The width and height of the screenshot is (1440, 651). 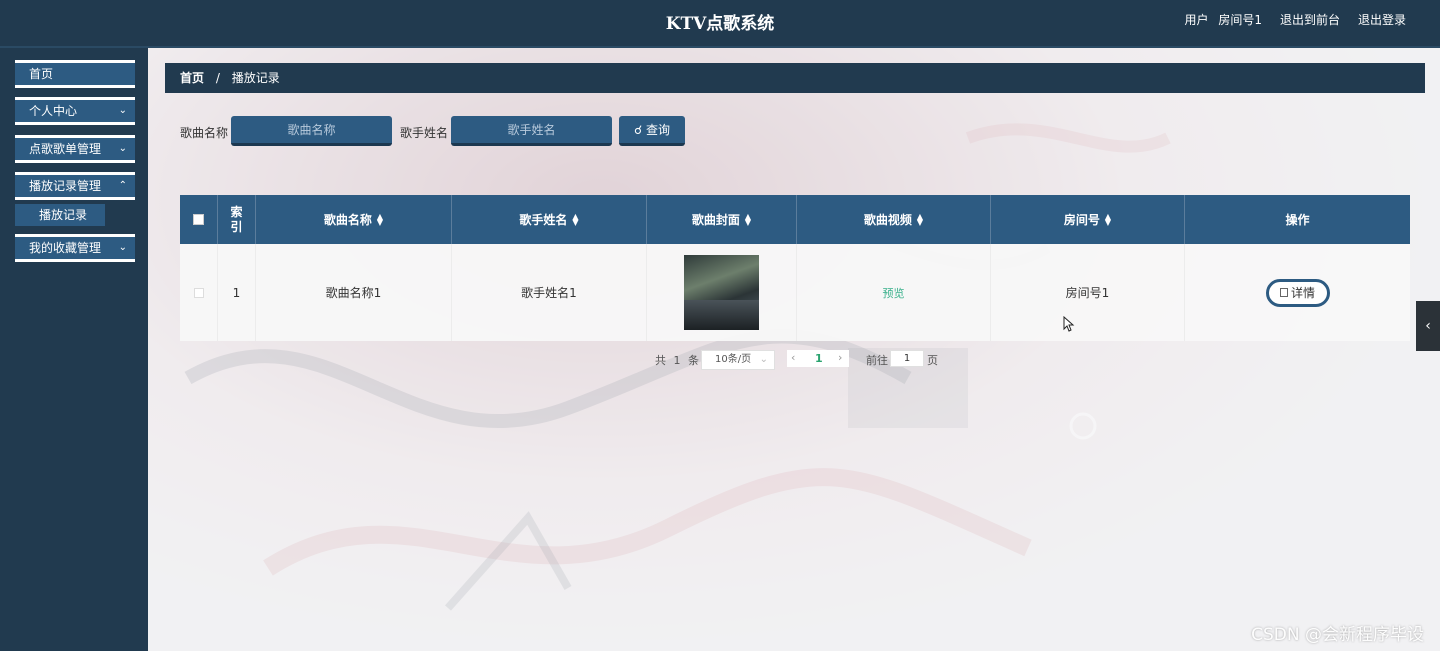 What do you see at coordinates (192, 78) in the screenshot?
I see `breadcrumb-home: 首页` at bounding box center [192, 78].